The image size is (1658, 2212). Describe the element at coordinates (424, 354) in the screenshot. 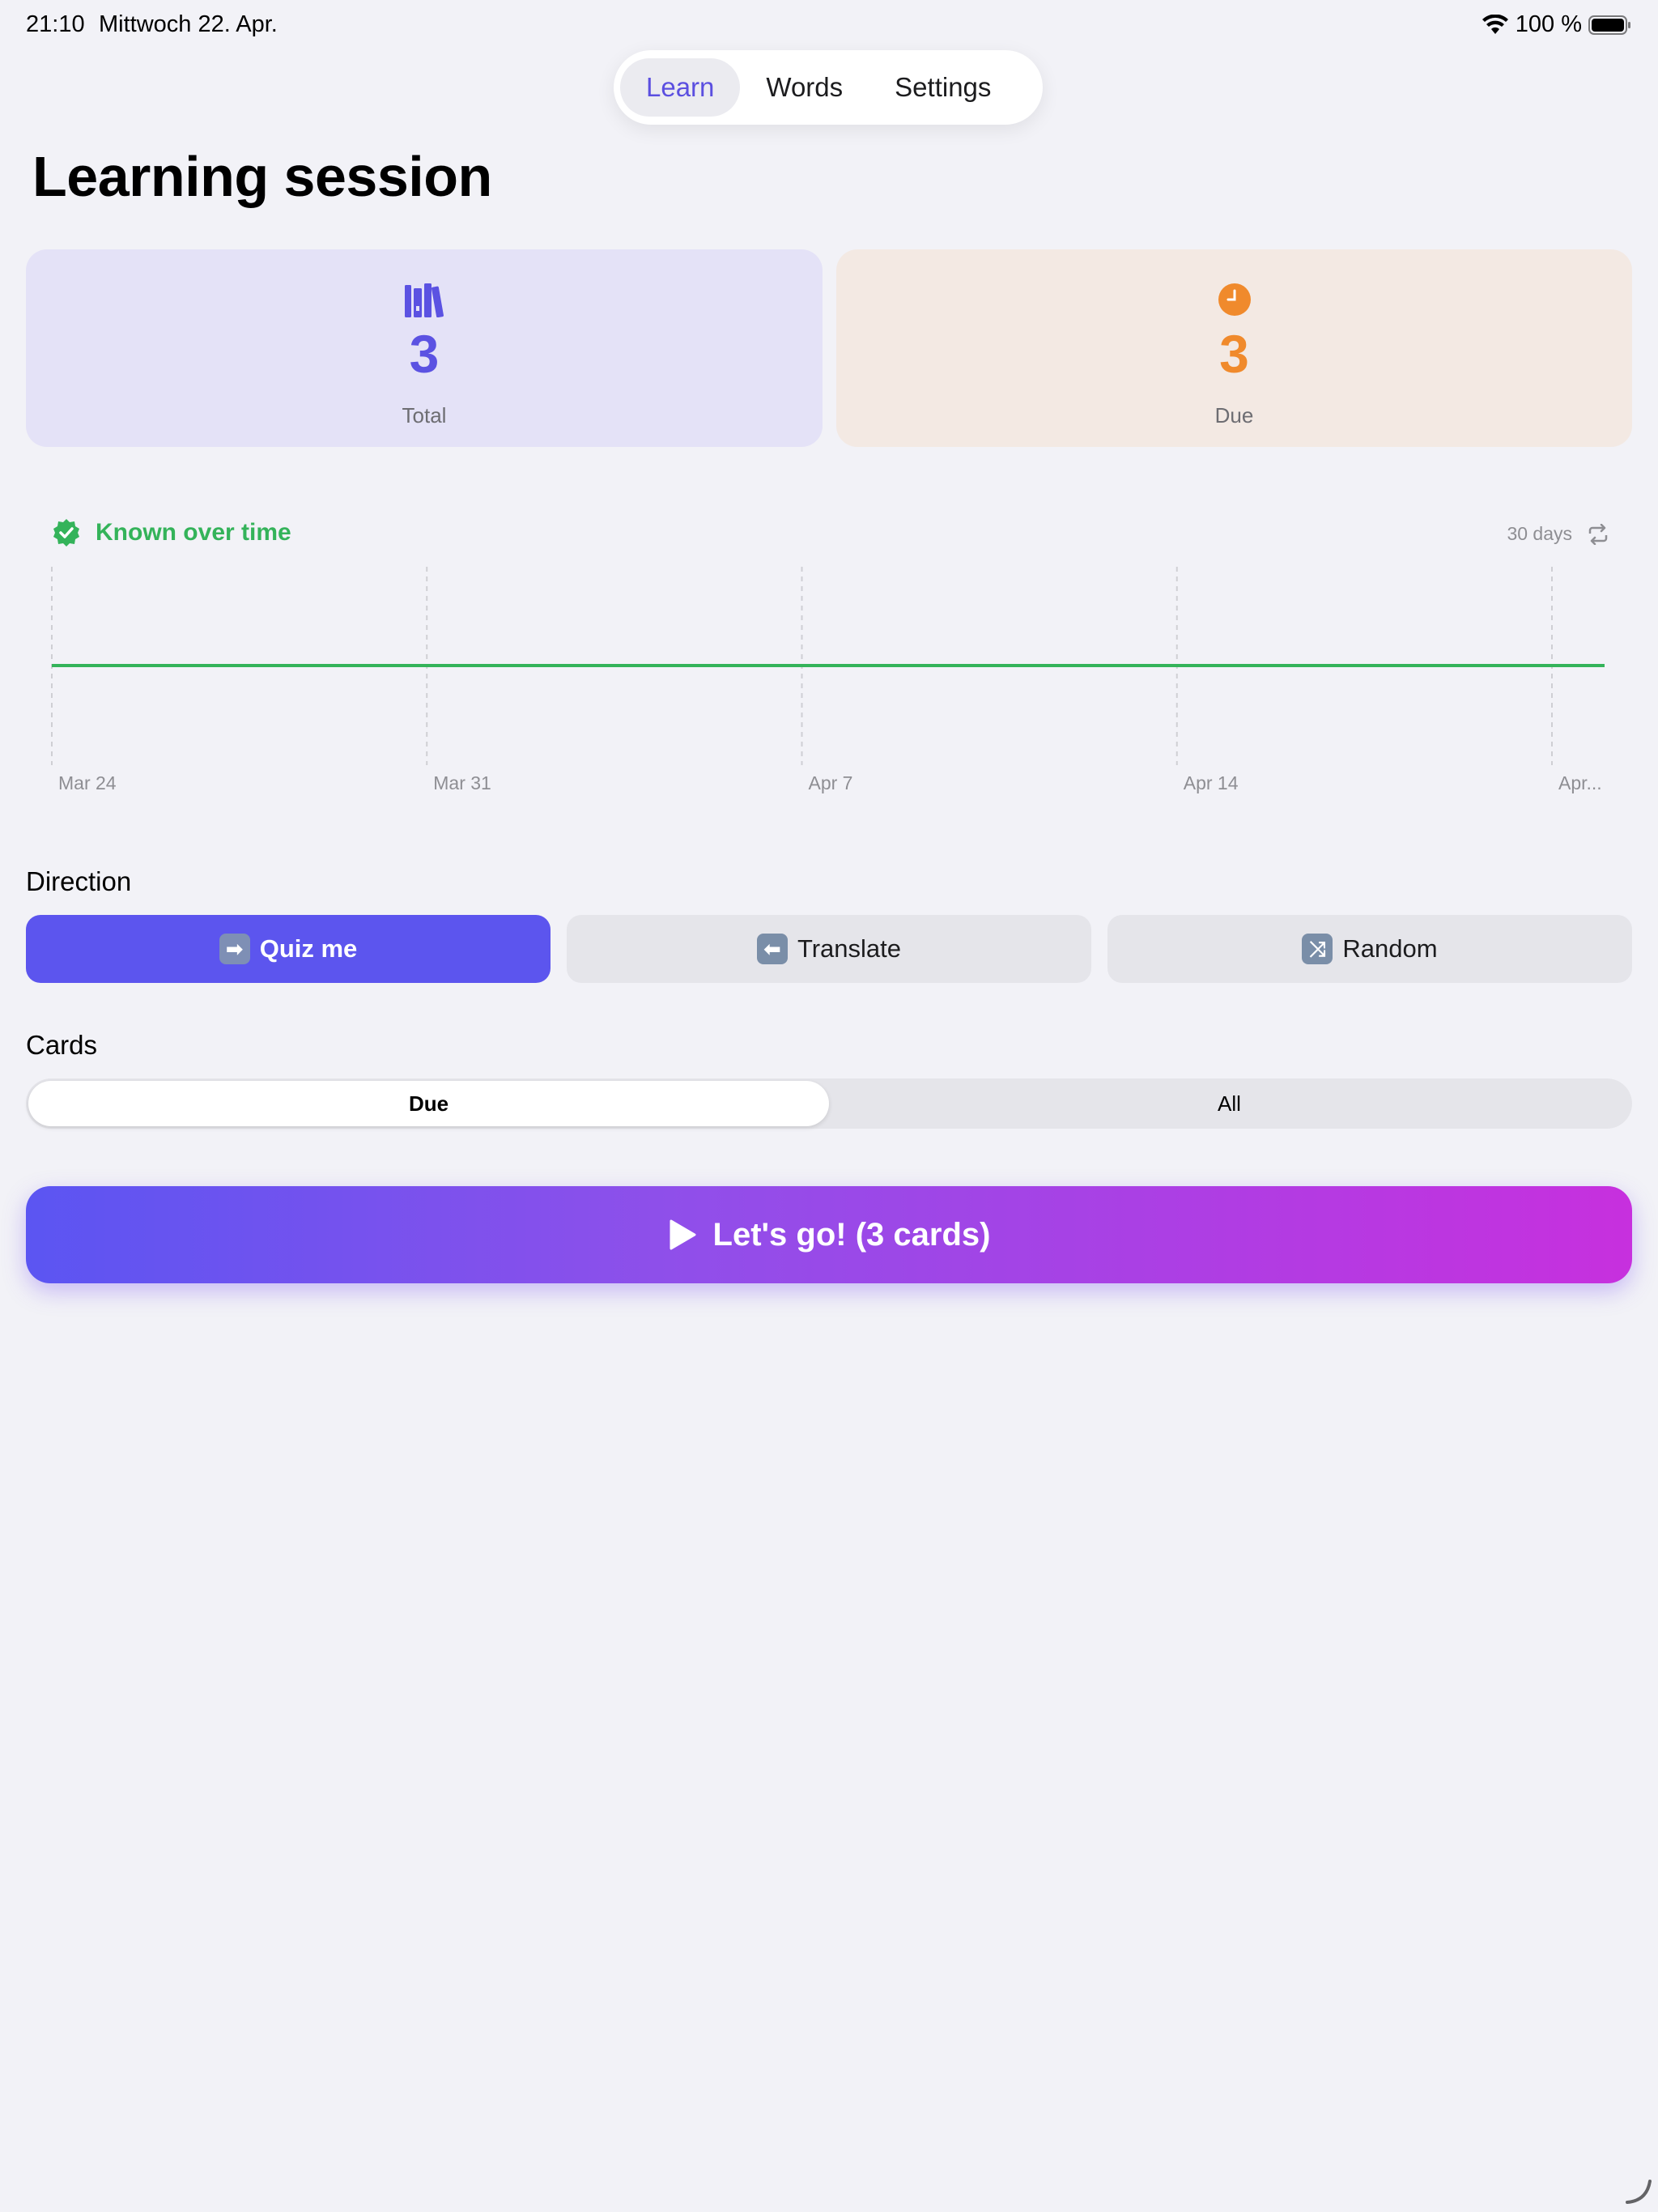

I see `total-count: 3` at that location.